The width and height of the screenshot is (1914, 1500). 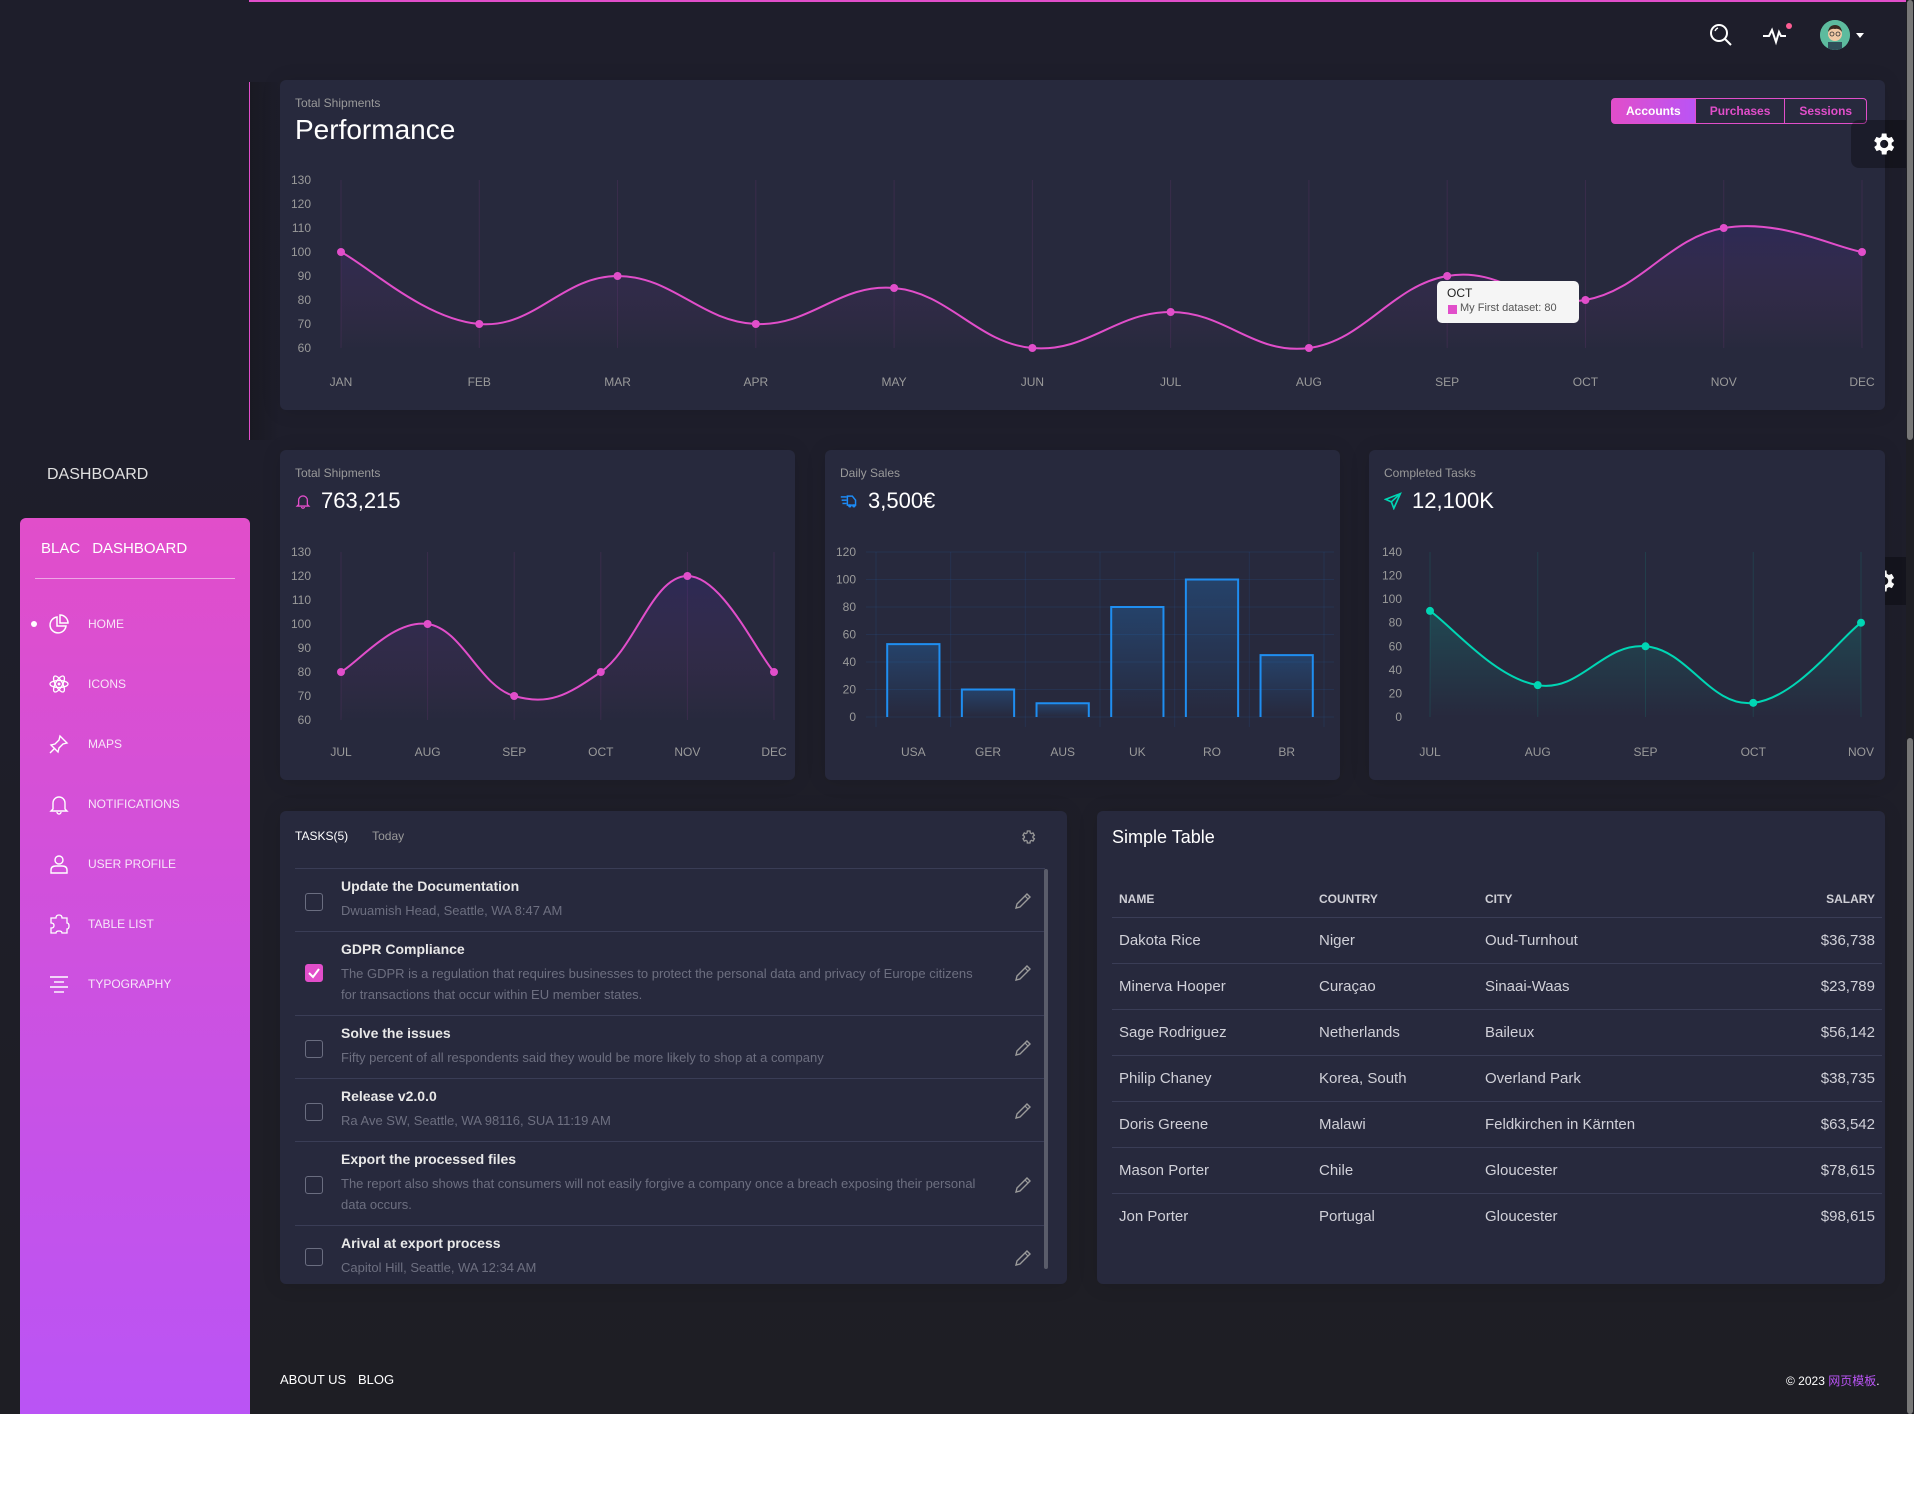 I want to click on copyright-link: 网页模板, so click(x=1852, y=1381).